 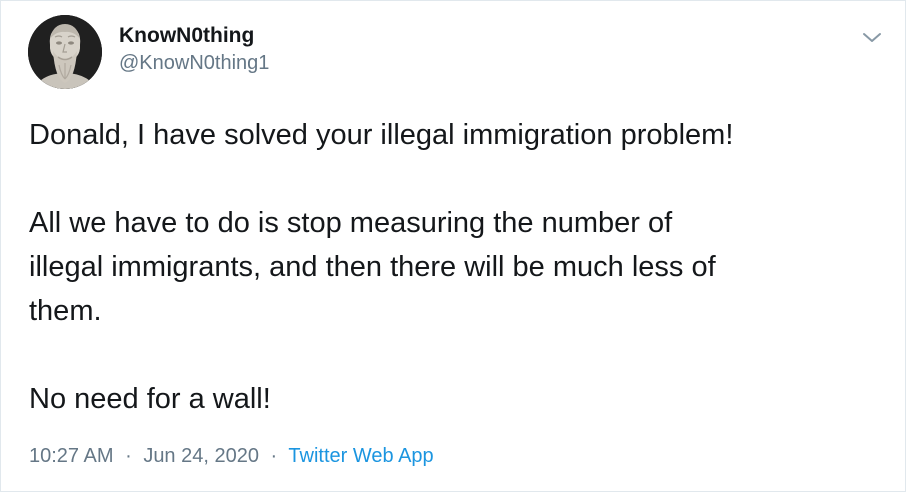 I want to click on tweet-header: KnowN0thing @KnowN0thing1, so click(x=456, y=53).